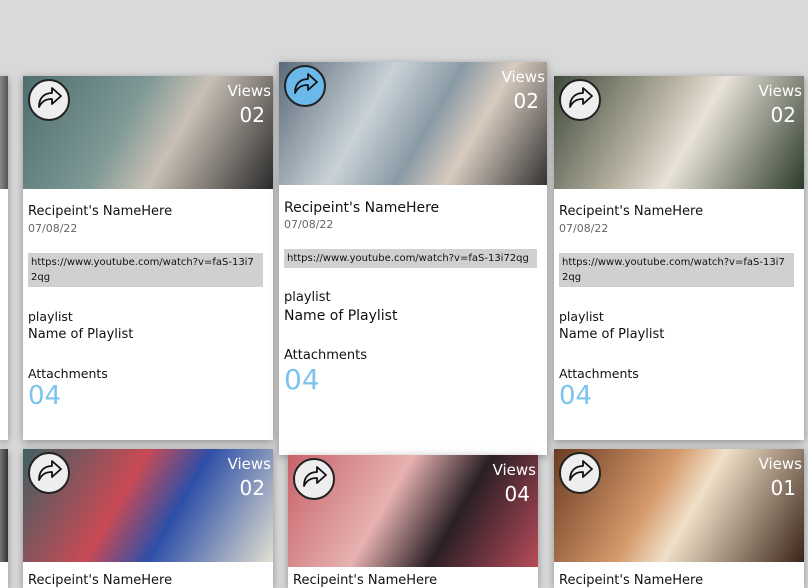  What do you see at coordinates (4, 518) in the screenshot?
I see `partial-card-left-bottom` at bounding box center [4, 518].